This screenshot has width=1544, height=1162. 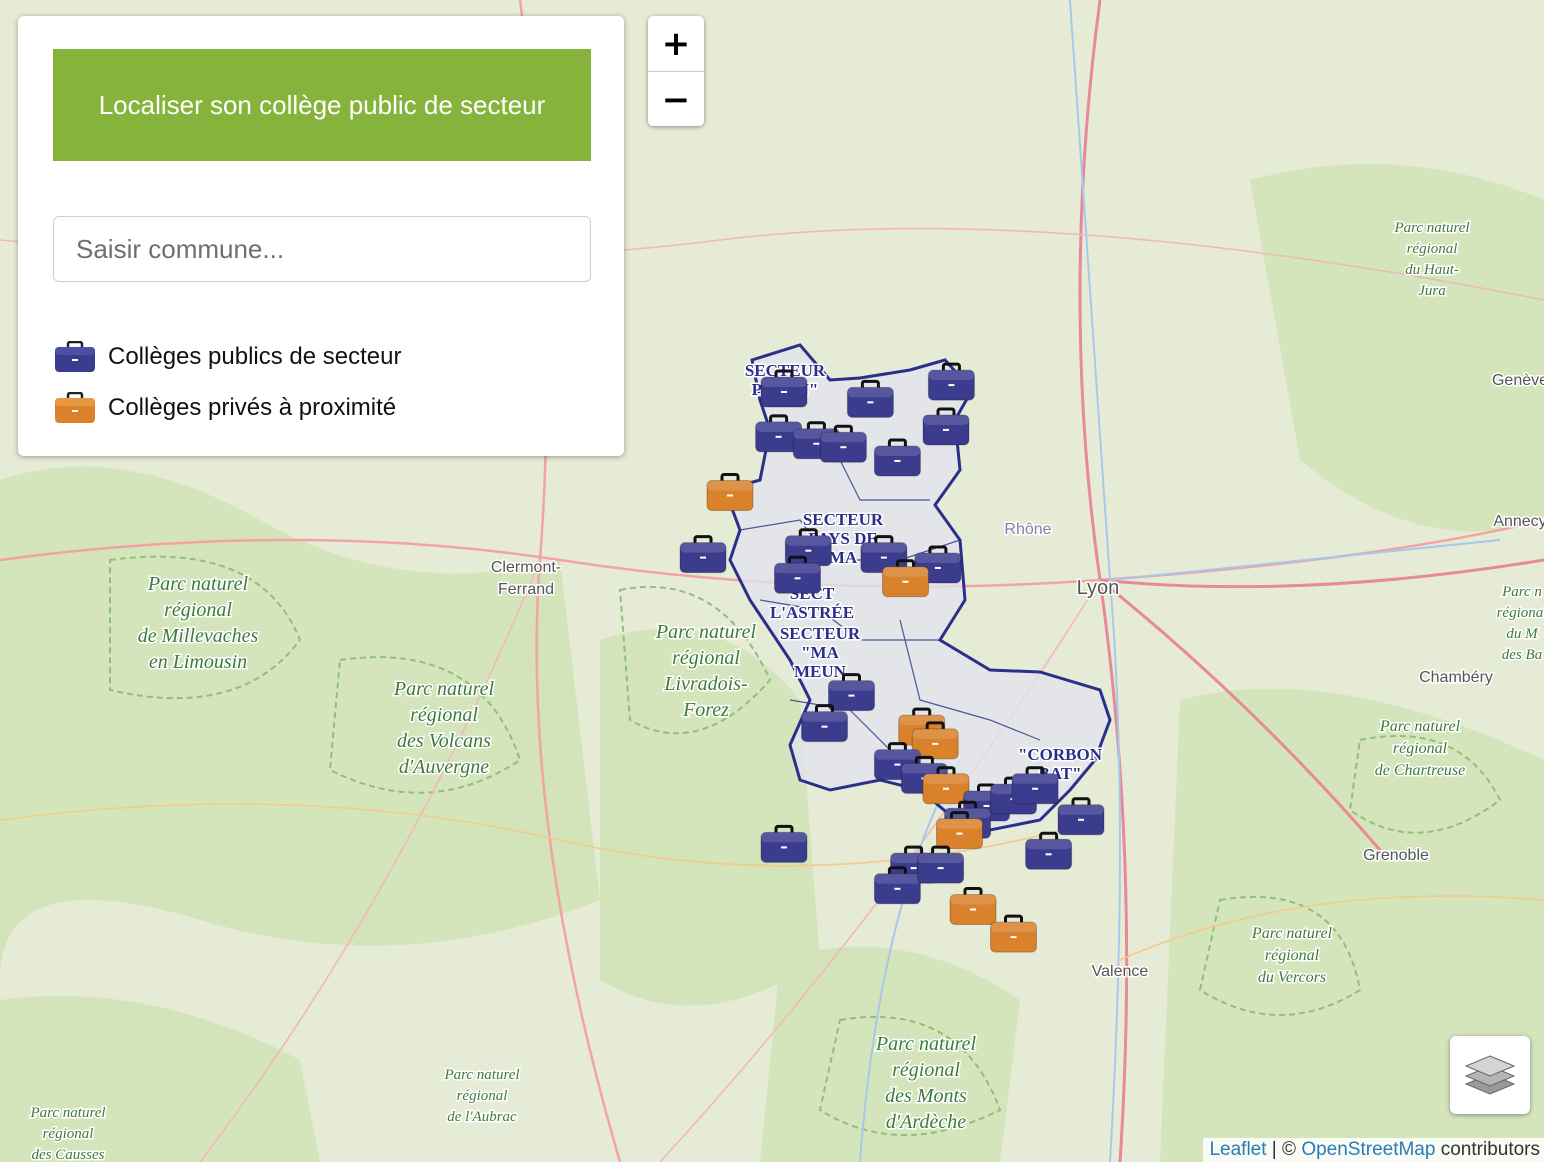 I want to click on locate-college-button: Localiser son collège public de secteur, so click(x=322, y=105).